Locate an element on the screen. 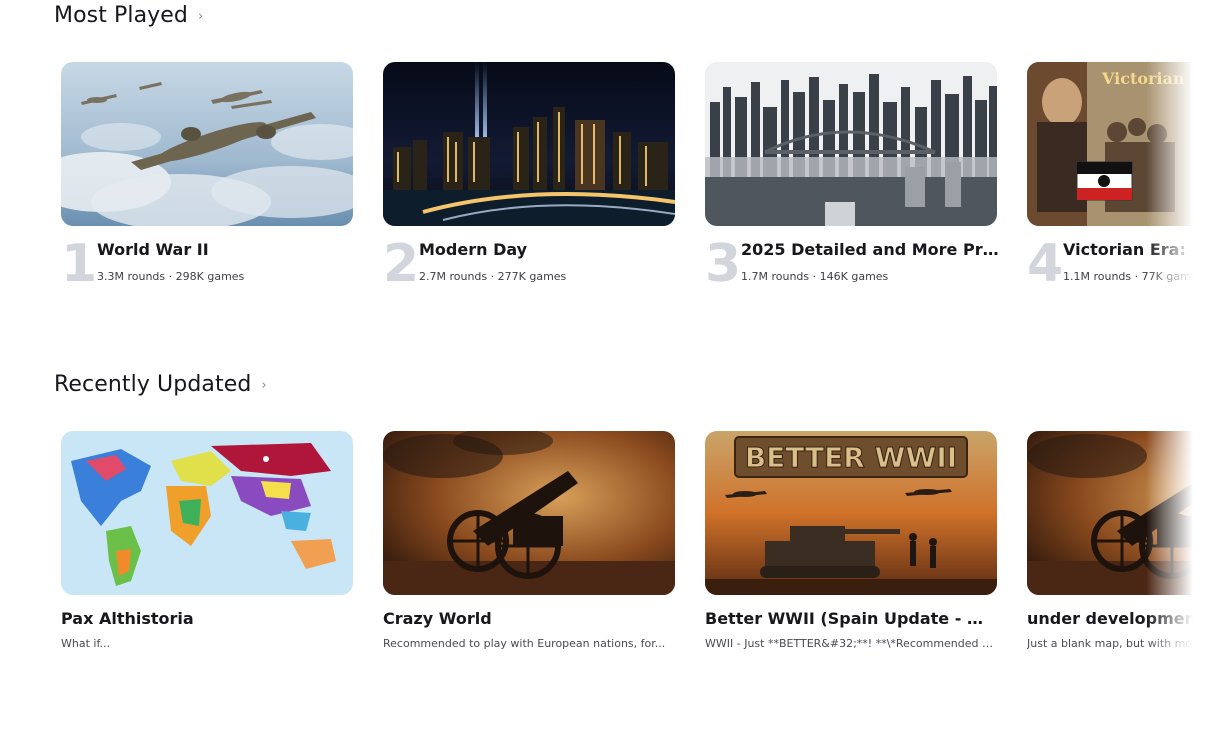 The image size is (1224, 731). game-card: 2 Modern Day 2.7M rounds · 277K games is located at coordinates (529, 192).